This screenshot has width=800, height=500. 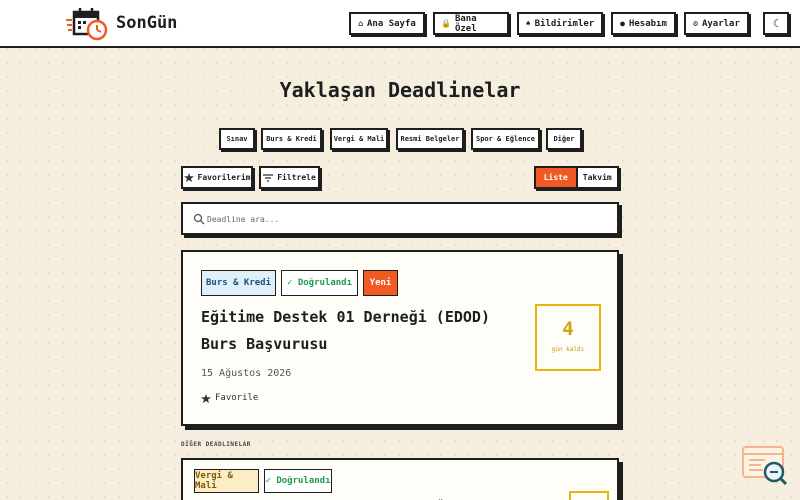 What do you see at coordinates (568, 349) in the screenshot?
I see `days-left-unit: gün kaldı` at bounding box center [568, 349].